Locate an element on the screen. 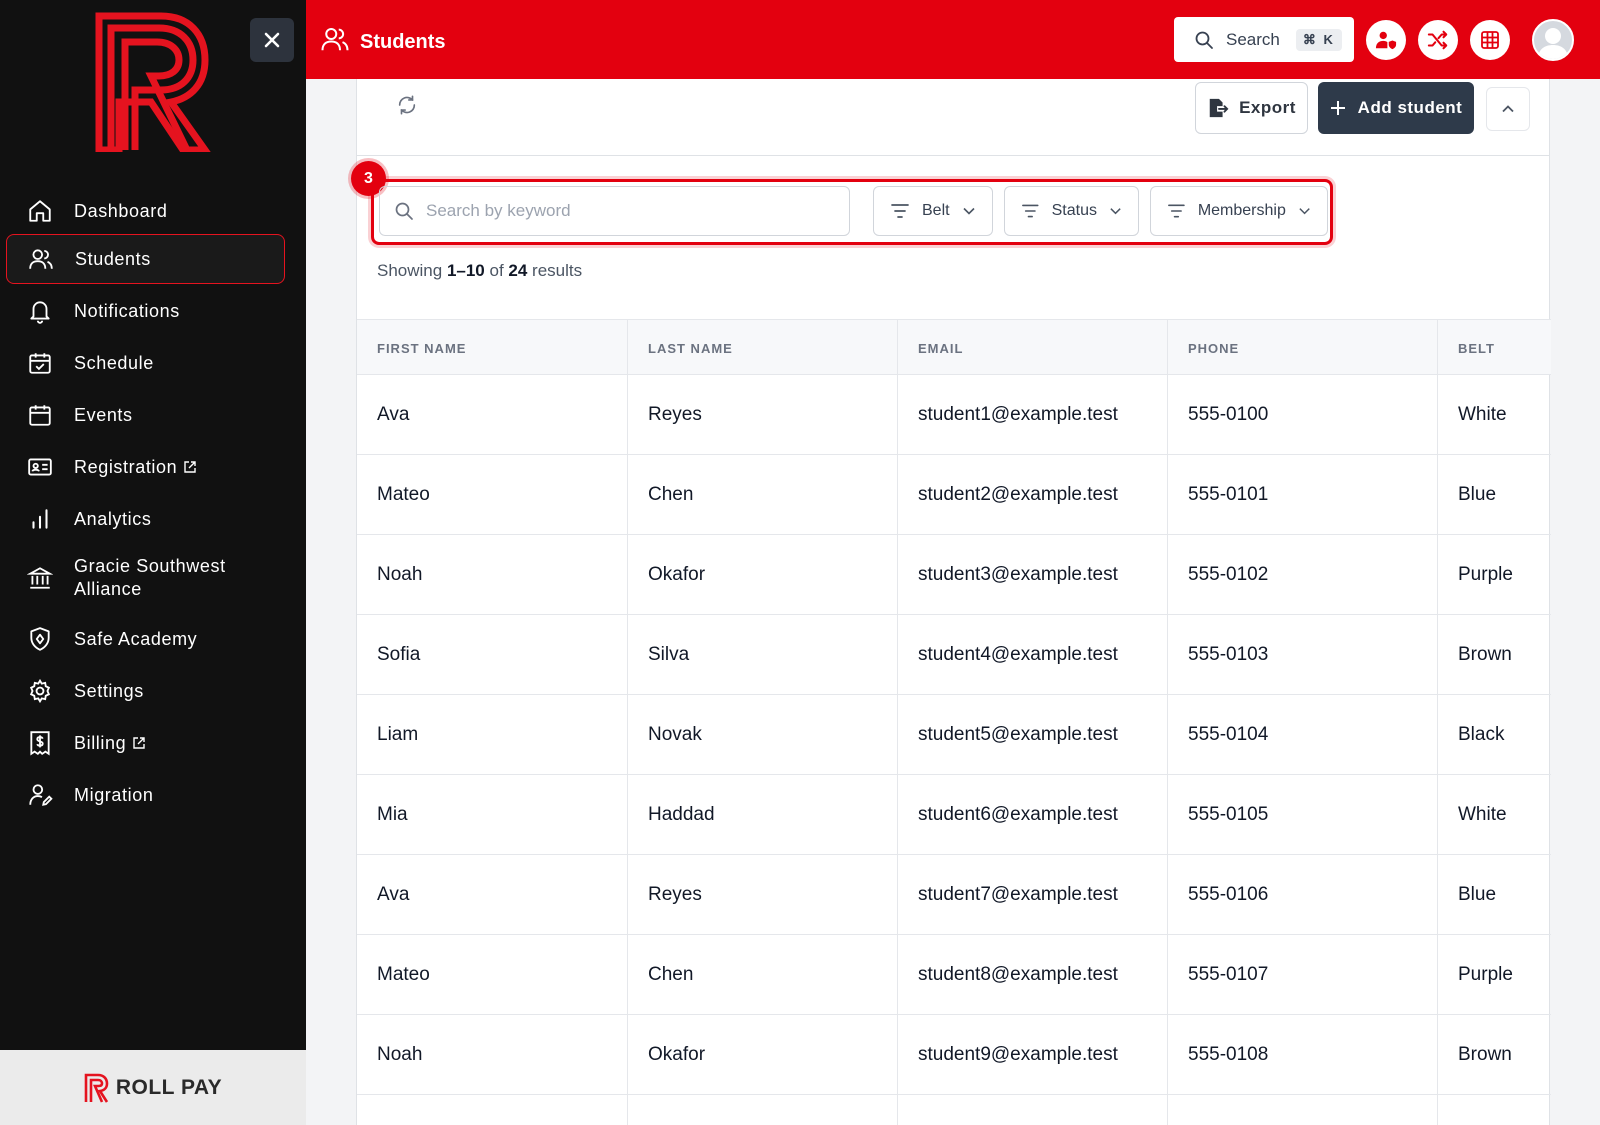  cell-first-name is located at coordinates (492, 1110).